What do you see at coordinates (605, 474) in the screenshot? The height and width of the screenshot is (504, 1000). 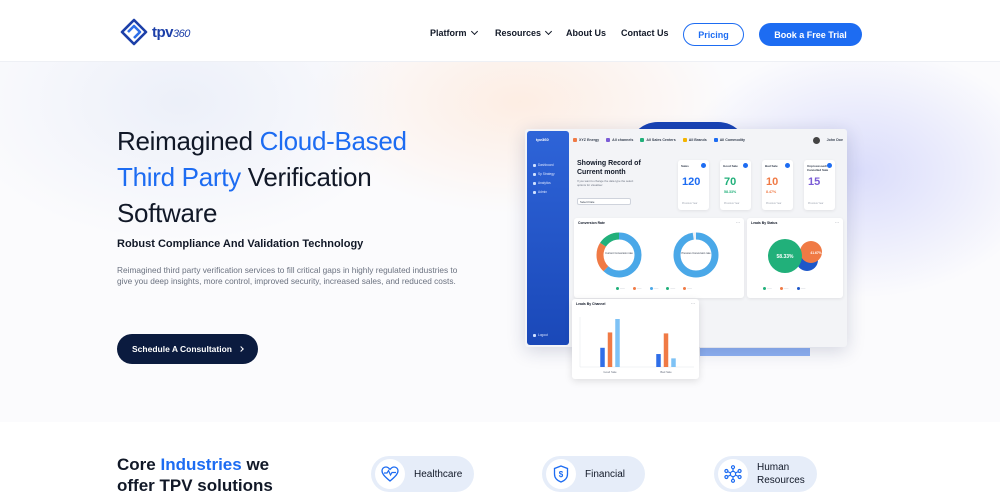 I see `industry-label: Financial` at bounding box center [605, 474].